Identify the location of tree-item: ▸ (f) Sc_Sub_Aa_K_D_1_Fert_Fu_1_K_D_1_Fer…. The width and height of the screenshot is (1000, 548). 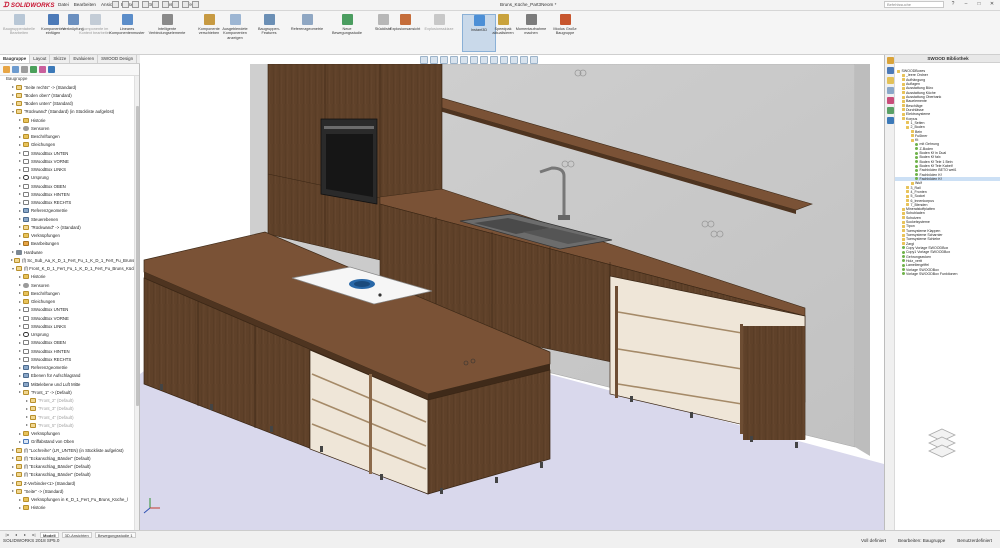
(69, 260).